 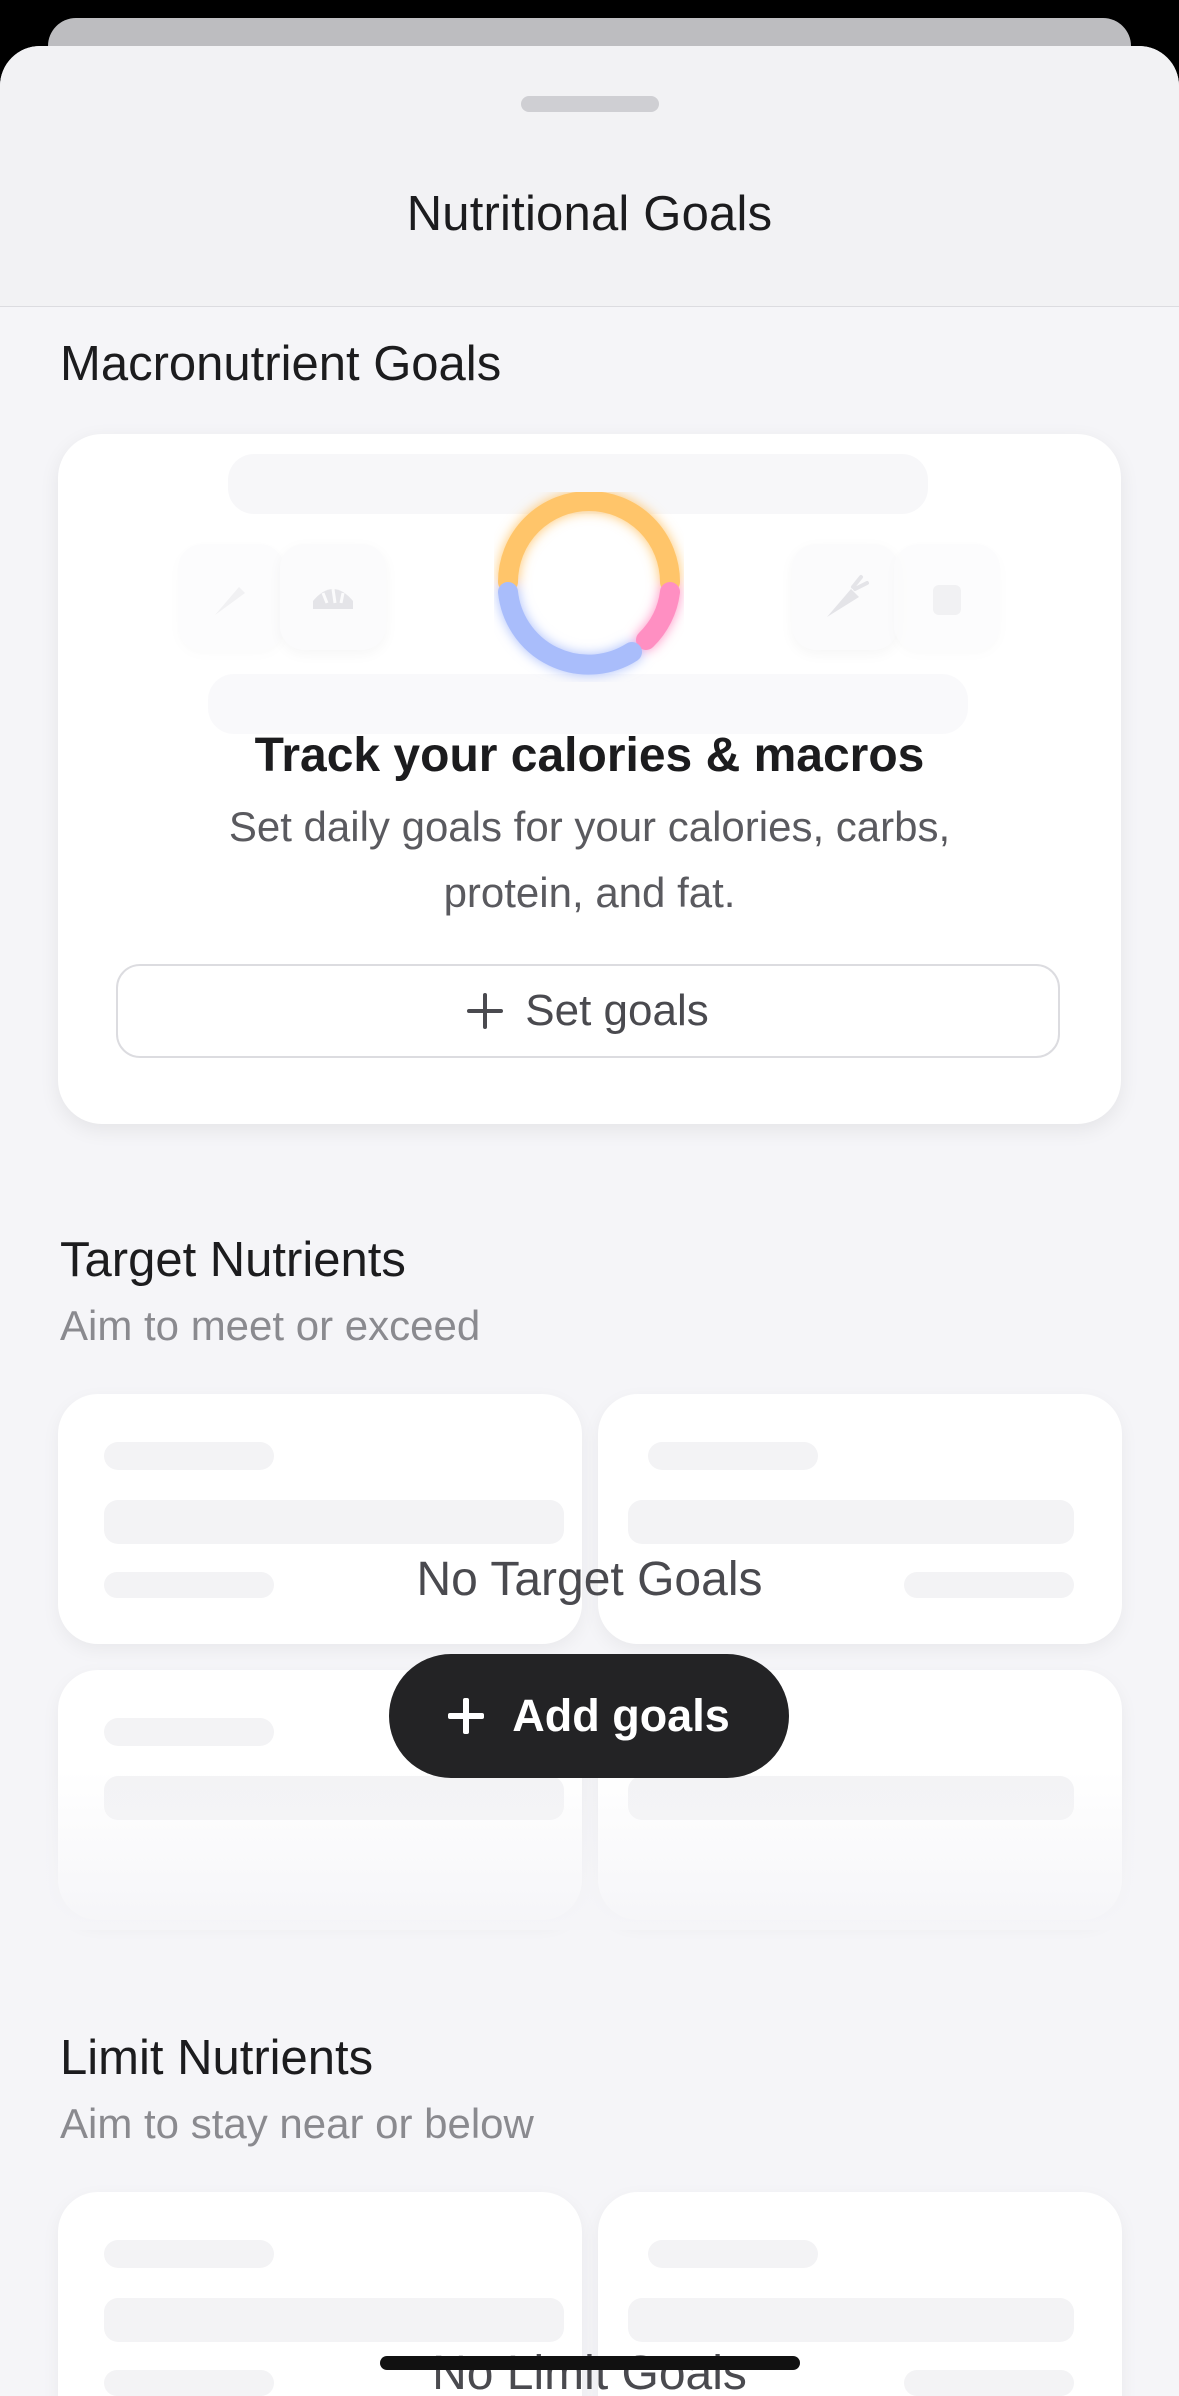 I want to click on empty-target-label: No Target Goals, so click(x=589, y=1579).